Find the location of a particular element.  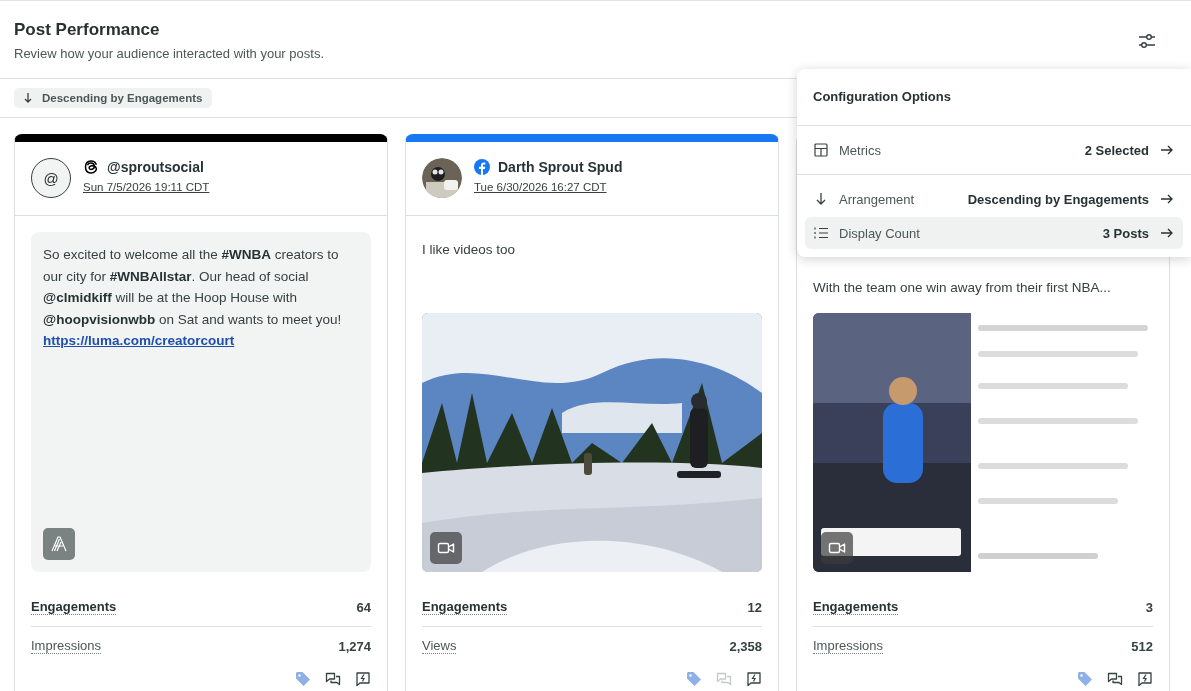

config-option: Metrics 2 Selected is located at coordinates (994, 150).